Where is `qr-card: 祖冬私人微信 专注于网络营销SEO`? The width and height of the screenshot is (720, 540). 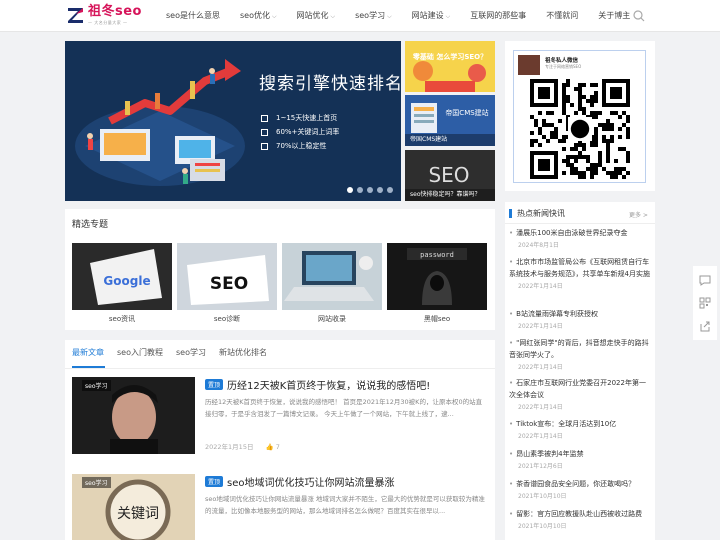
qr-card: 祖冬私人微信 专注于网络营销SEO is located at coordinates (579, 116).